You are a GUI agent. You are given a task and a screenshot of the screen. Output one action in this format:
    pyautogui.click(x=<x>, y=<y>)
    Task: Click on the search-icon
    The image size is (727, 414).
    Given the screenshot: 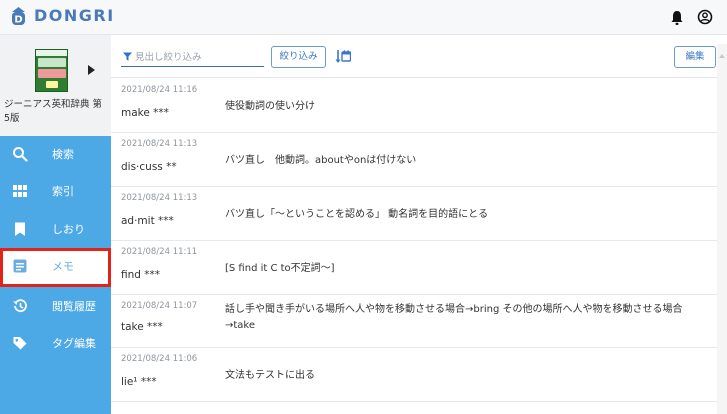 What is the action you would take?
    pyautogui.click(x=20, y=154)
    